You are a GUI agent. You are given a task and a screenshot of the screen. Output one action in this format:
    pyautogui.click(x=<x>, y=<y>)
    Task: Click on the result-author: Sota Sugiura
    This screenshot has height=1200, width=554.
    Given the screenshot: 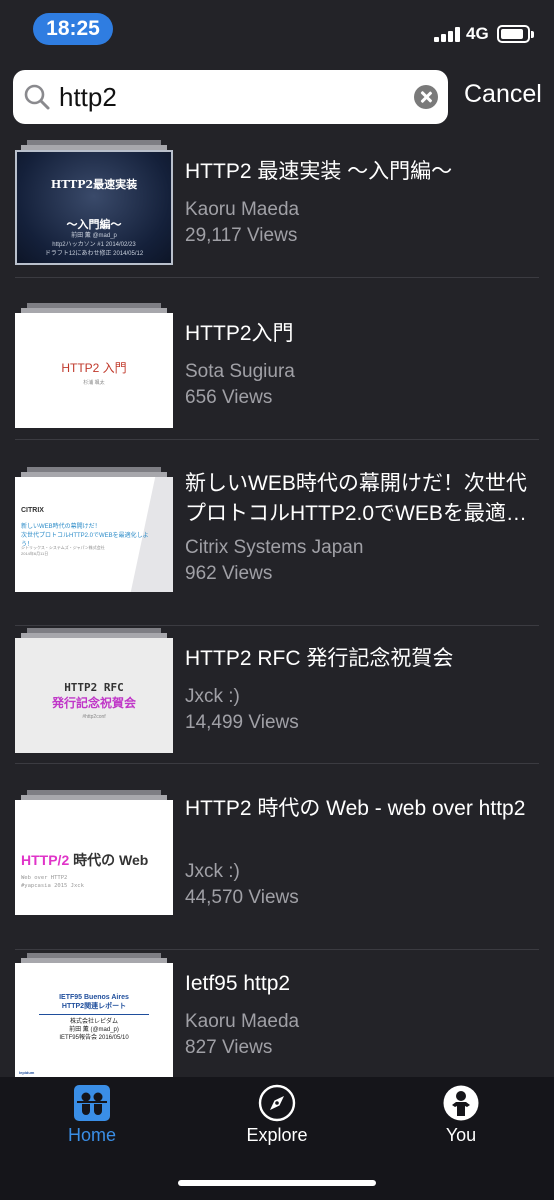 What is the action you would take?
    pyautogui.click(x=240, y=371)
    